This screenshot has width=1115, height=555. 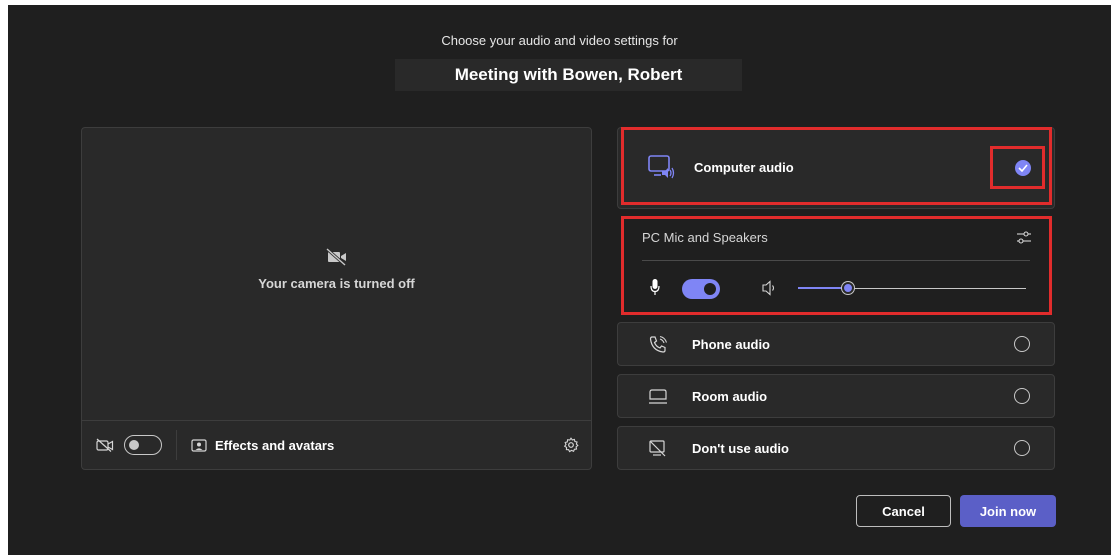 I want to click on camera-off-message: Your camera is turned off, so click(x=336, y=269).